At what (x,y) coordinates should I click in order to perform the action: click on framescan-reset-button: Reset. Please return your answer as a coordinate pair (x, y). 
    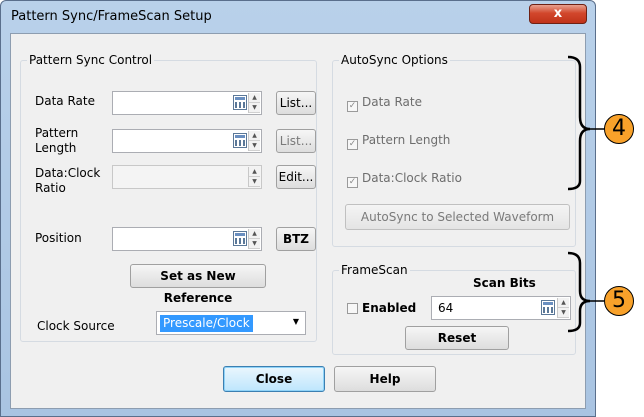
    Looking at the image, I should click on (457, 338).